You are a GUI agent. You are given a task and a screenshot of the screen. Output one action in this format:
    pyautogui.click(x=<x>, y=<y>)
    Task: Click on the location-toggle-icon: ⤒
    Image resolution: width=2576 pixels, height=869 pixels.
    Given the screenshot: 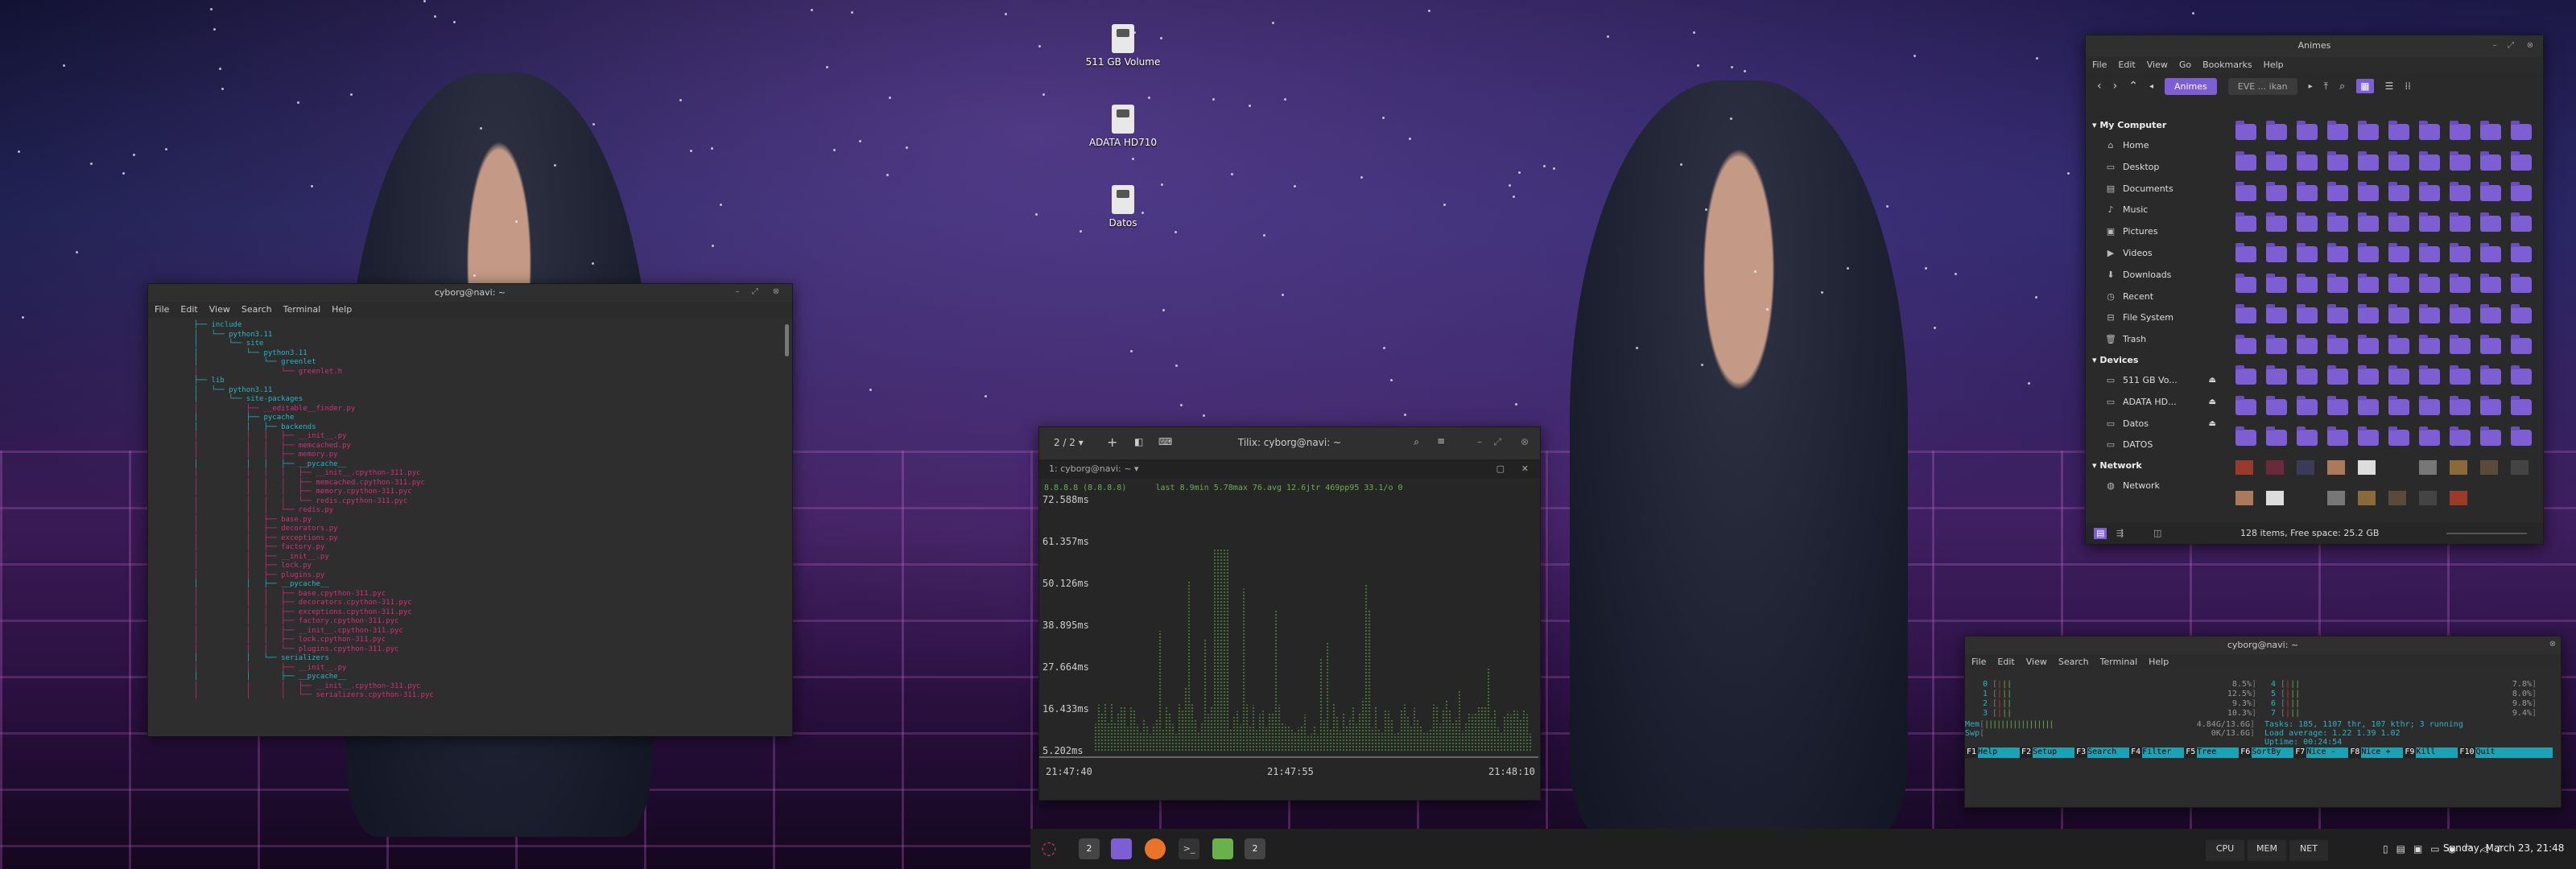 What is the action you would take?
    pyautogui.click(x=2326, y=86)
    